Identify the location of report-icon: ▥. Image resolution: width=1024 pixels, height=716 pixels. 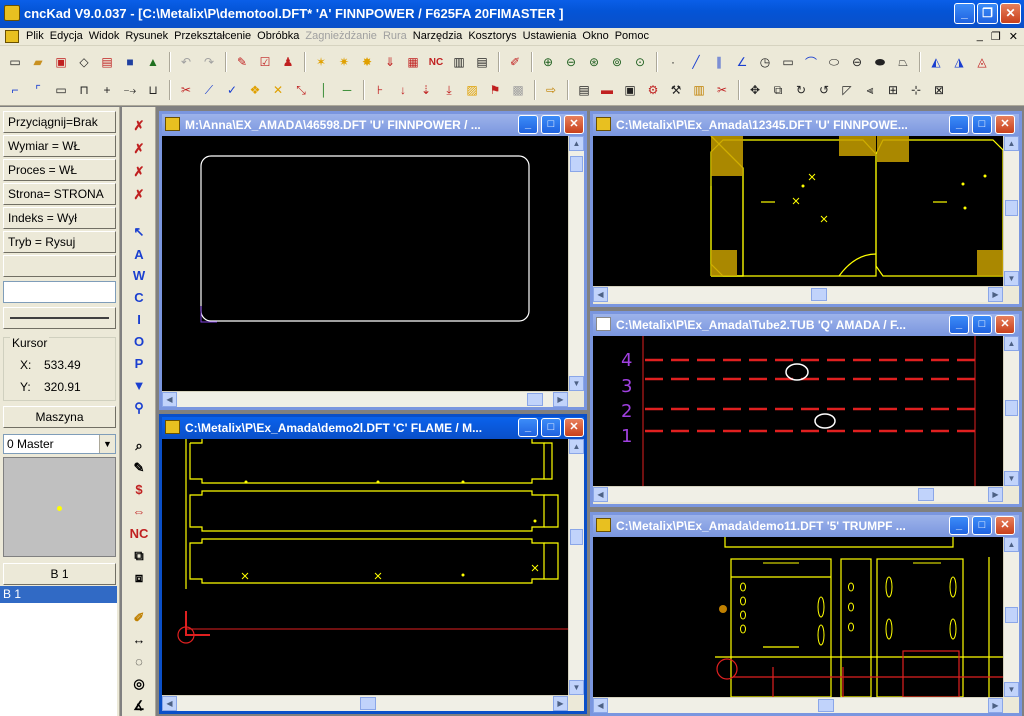
(459, 62).